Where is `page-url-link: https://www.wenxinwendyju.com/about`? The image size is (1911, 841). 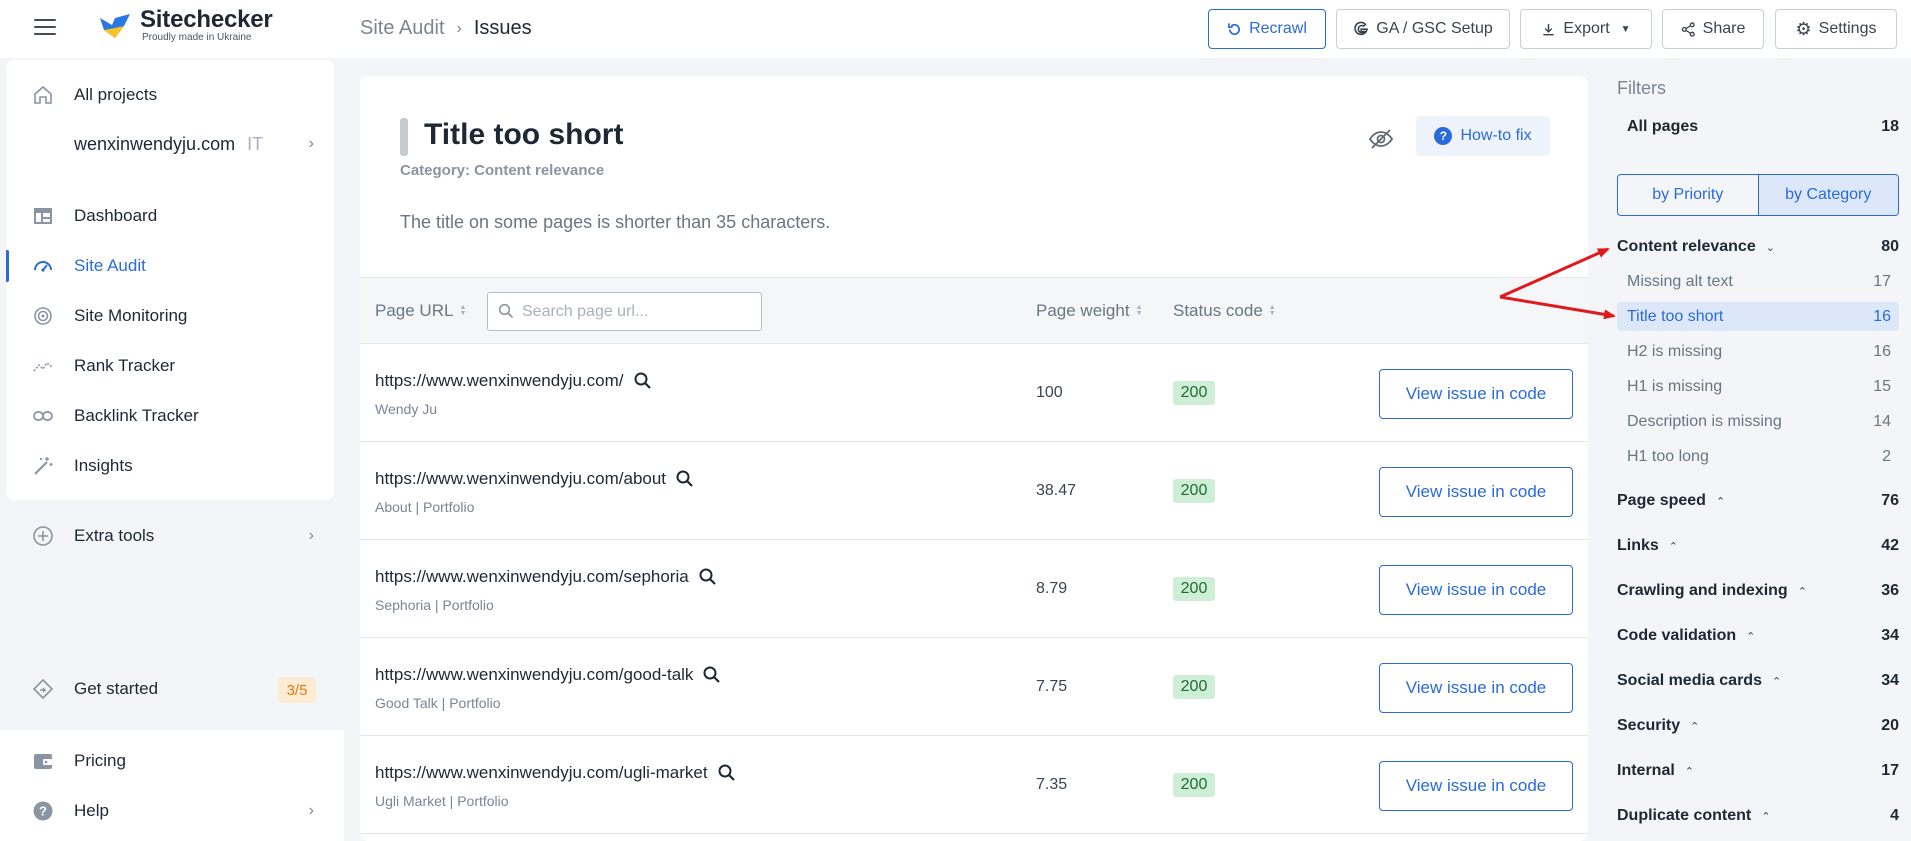
page-url-link: https://www.wenxinwendyju.com/about is located at coordinates (520, 479).